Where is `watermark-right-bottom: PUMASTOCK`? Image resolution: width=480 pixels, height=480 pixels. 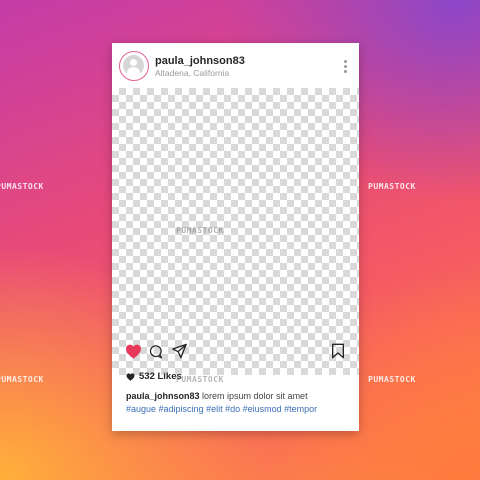
watermark-right-bottom: PUMASTOCK is located at coordinates (392, 379).